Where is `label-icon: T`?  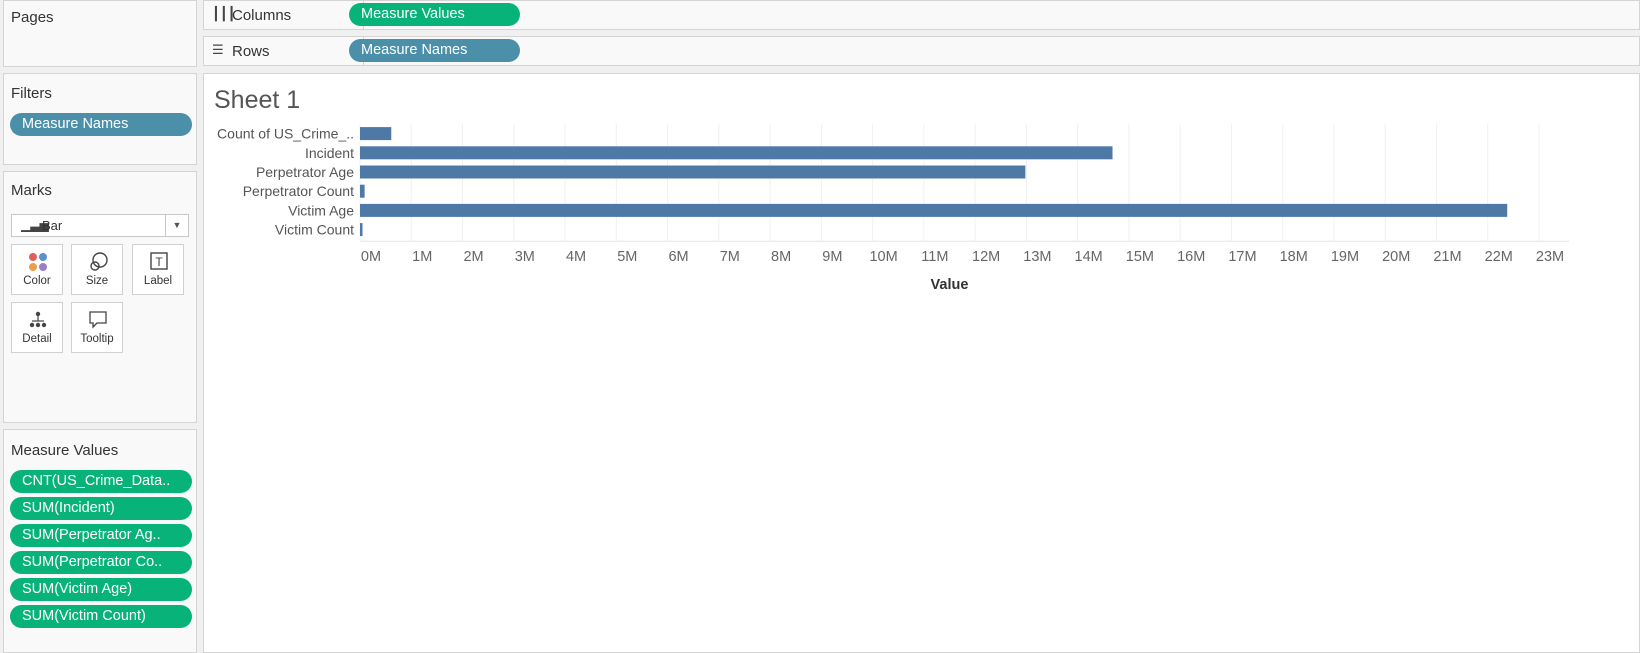
label-icon: T is located at coordinates (159, 261).